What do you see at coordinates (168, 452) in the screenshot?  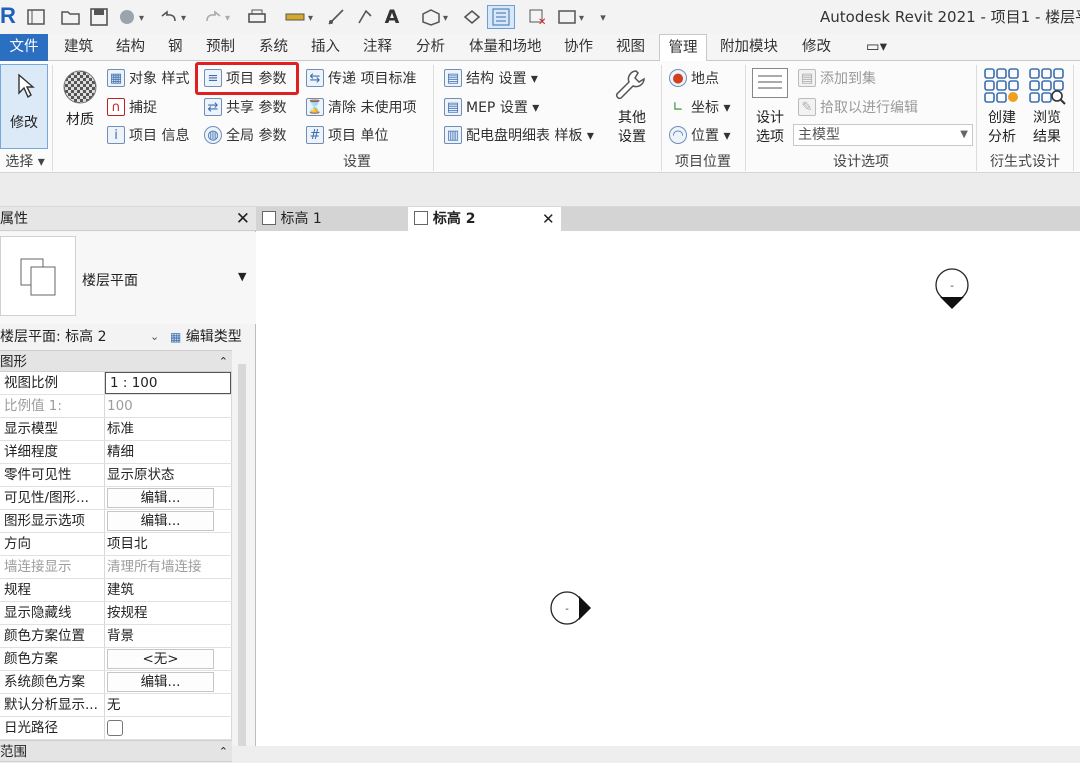 I see `property-value: 精细` at bounding box center [168, 452].